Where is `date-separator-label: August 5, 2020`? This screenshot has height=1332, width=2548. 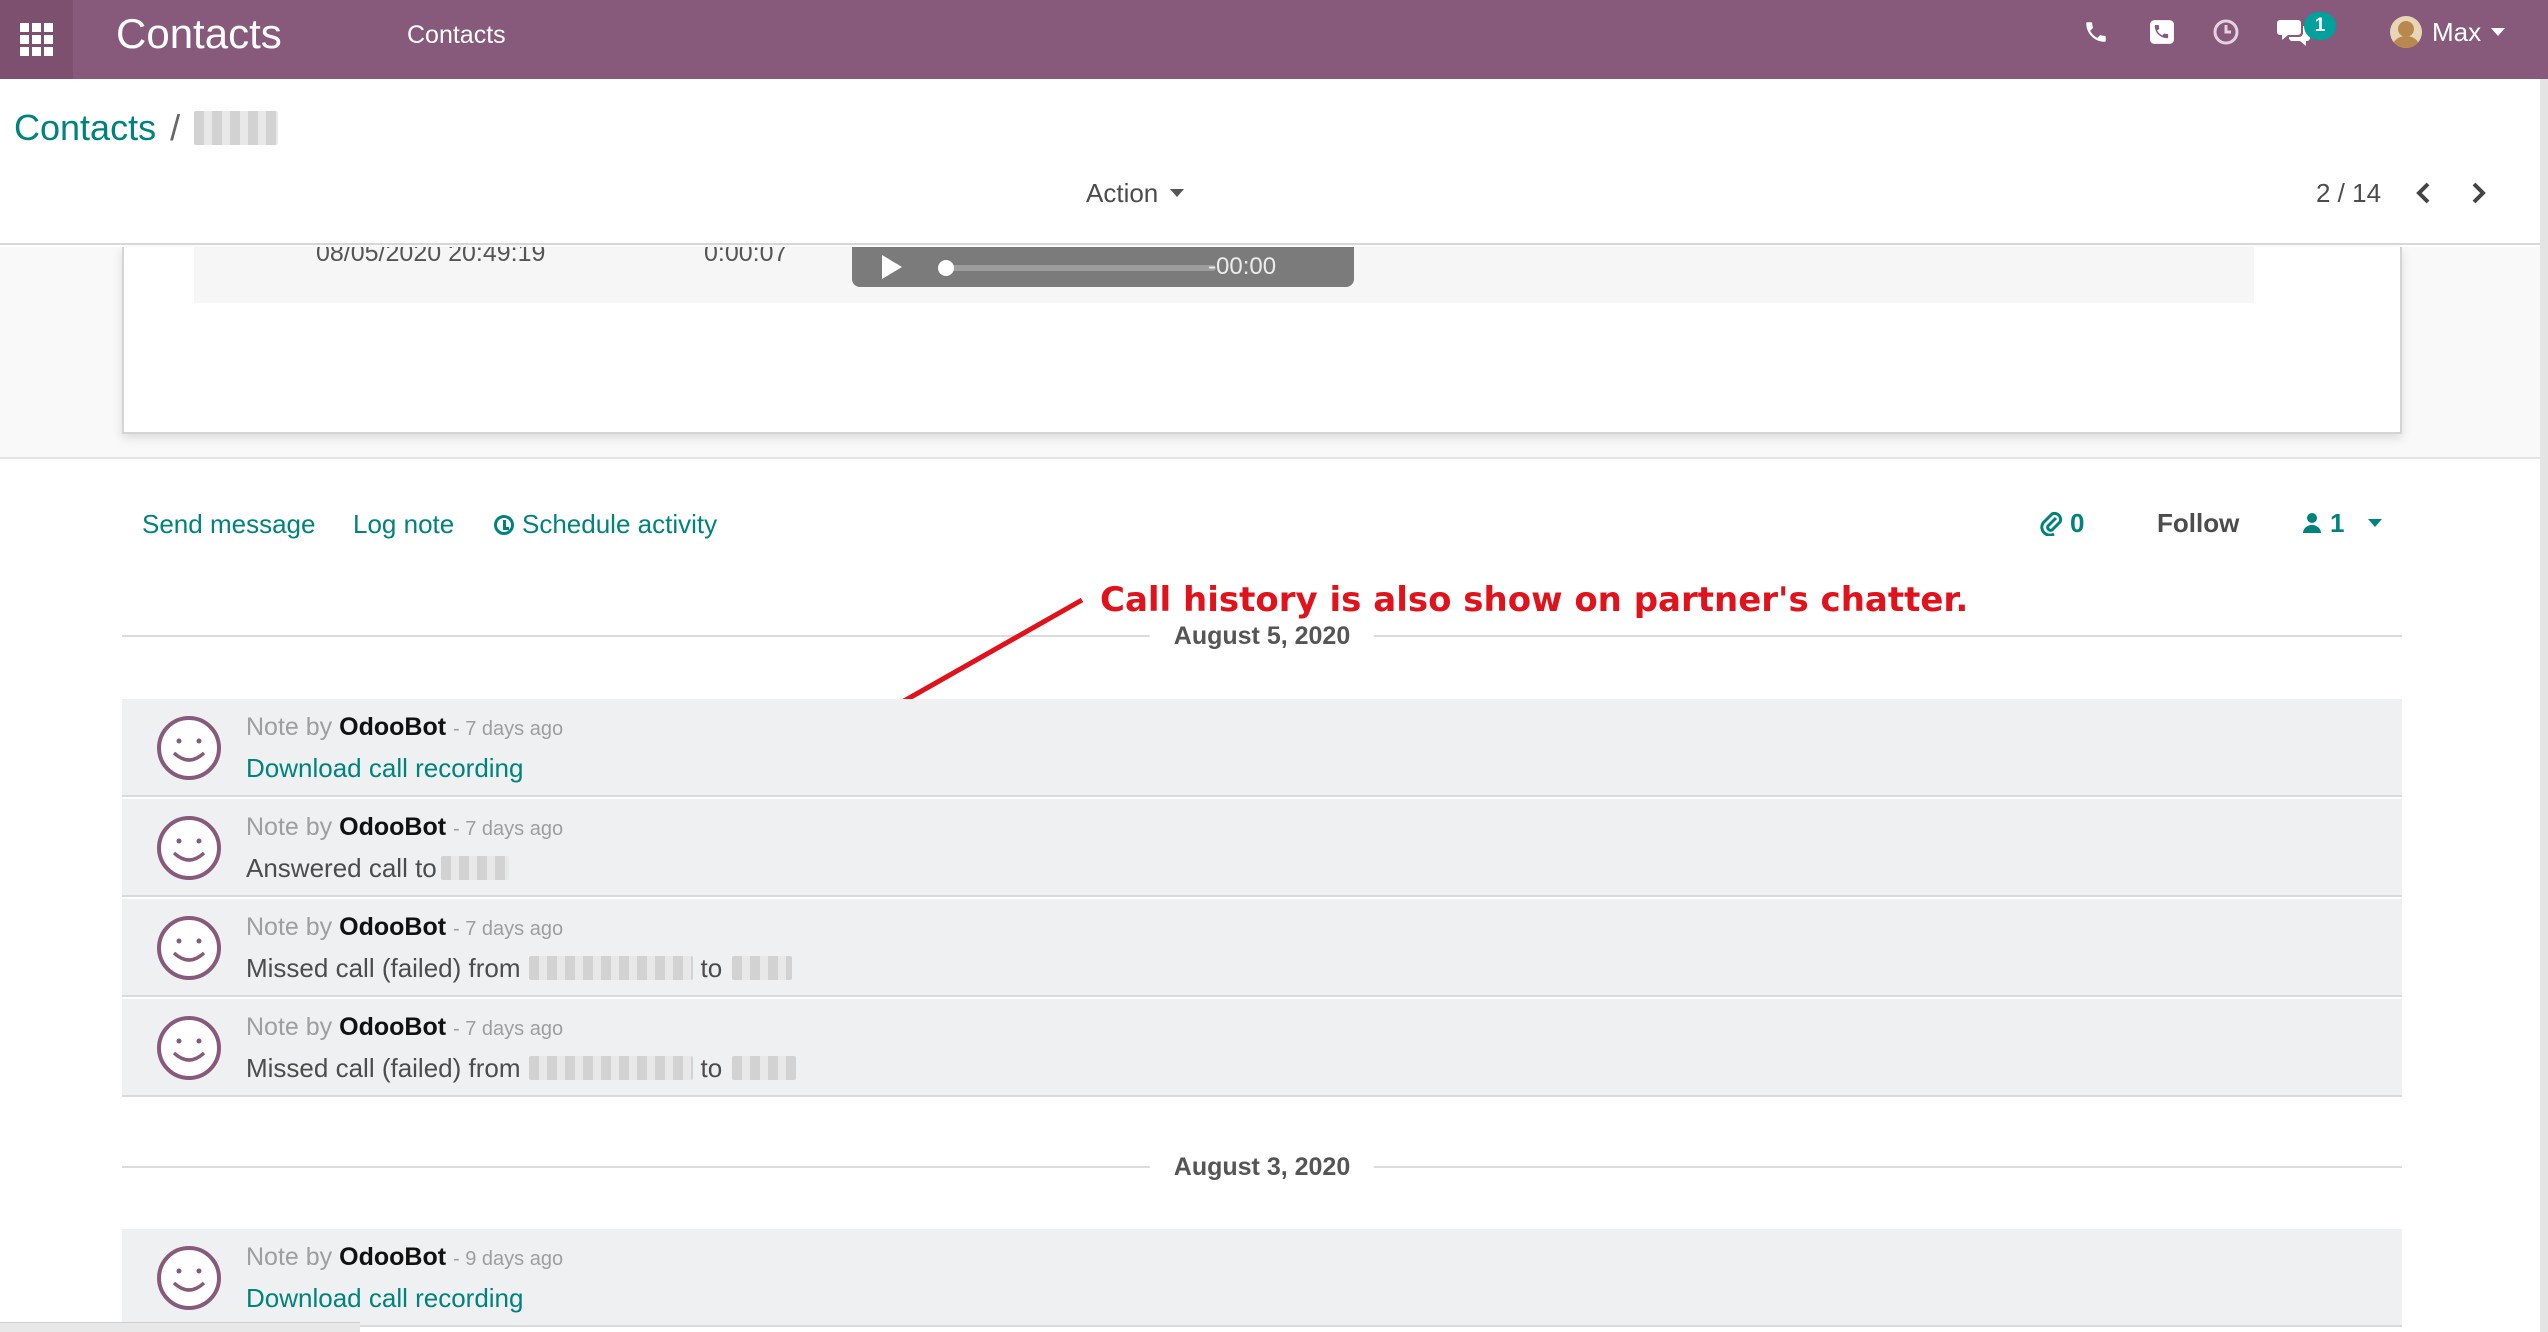
date-separator-label: August 5, 2020 is located at coordinates (1262, 636).